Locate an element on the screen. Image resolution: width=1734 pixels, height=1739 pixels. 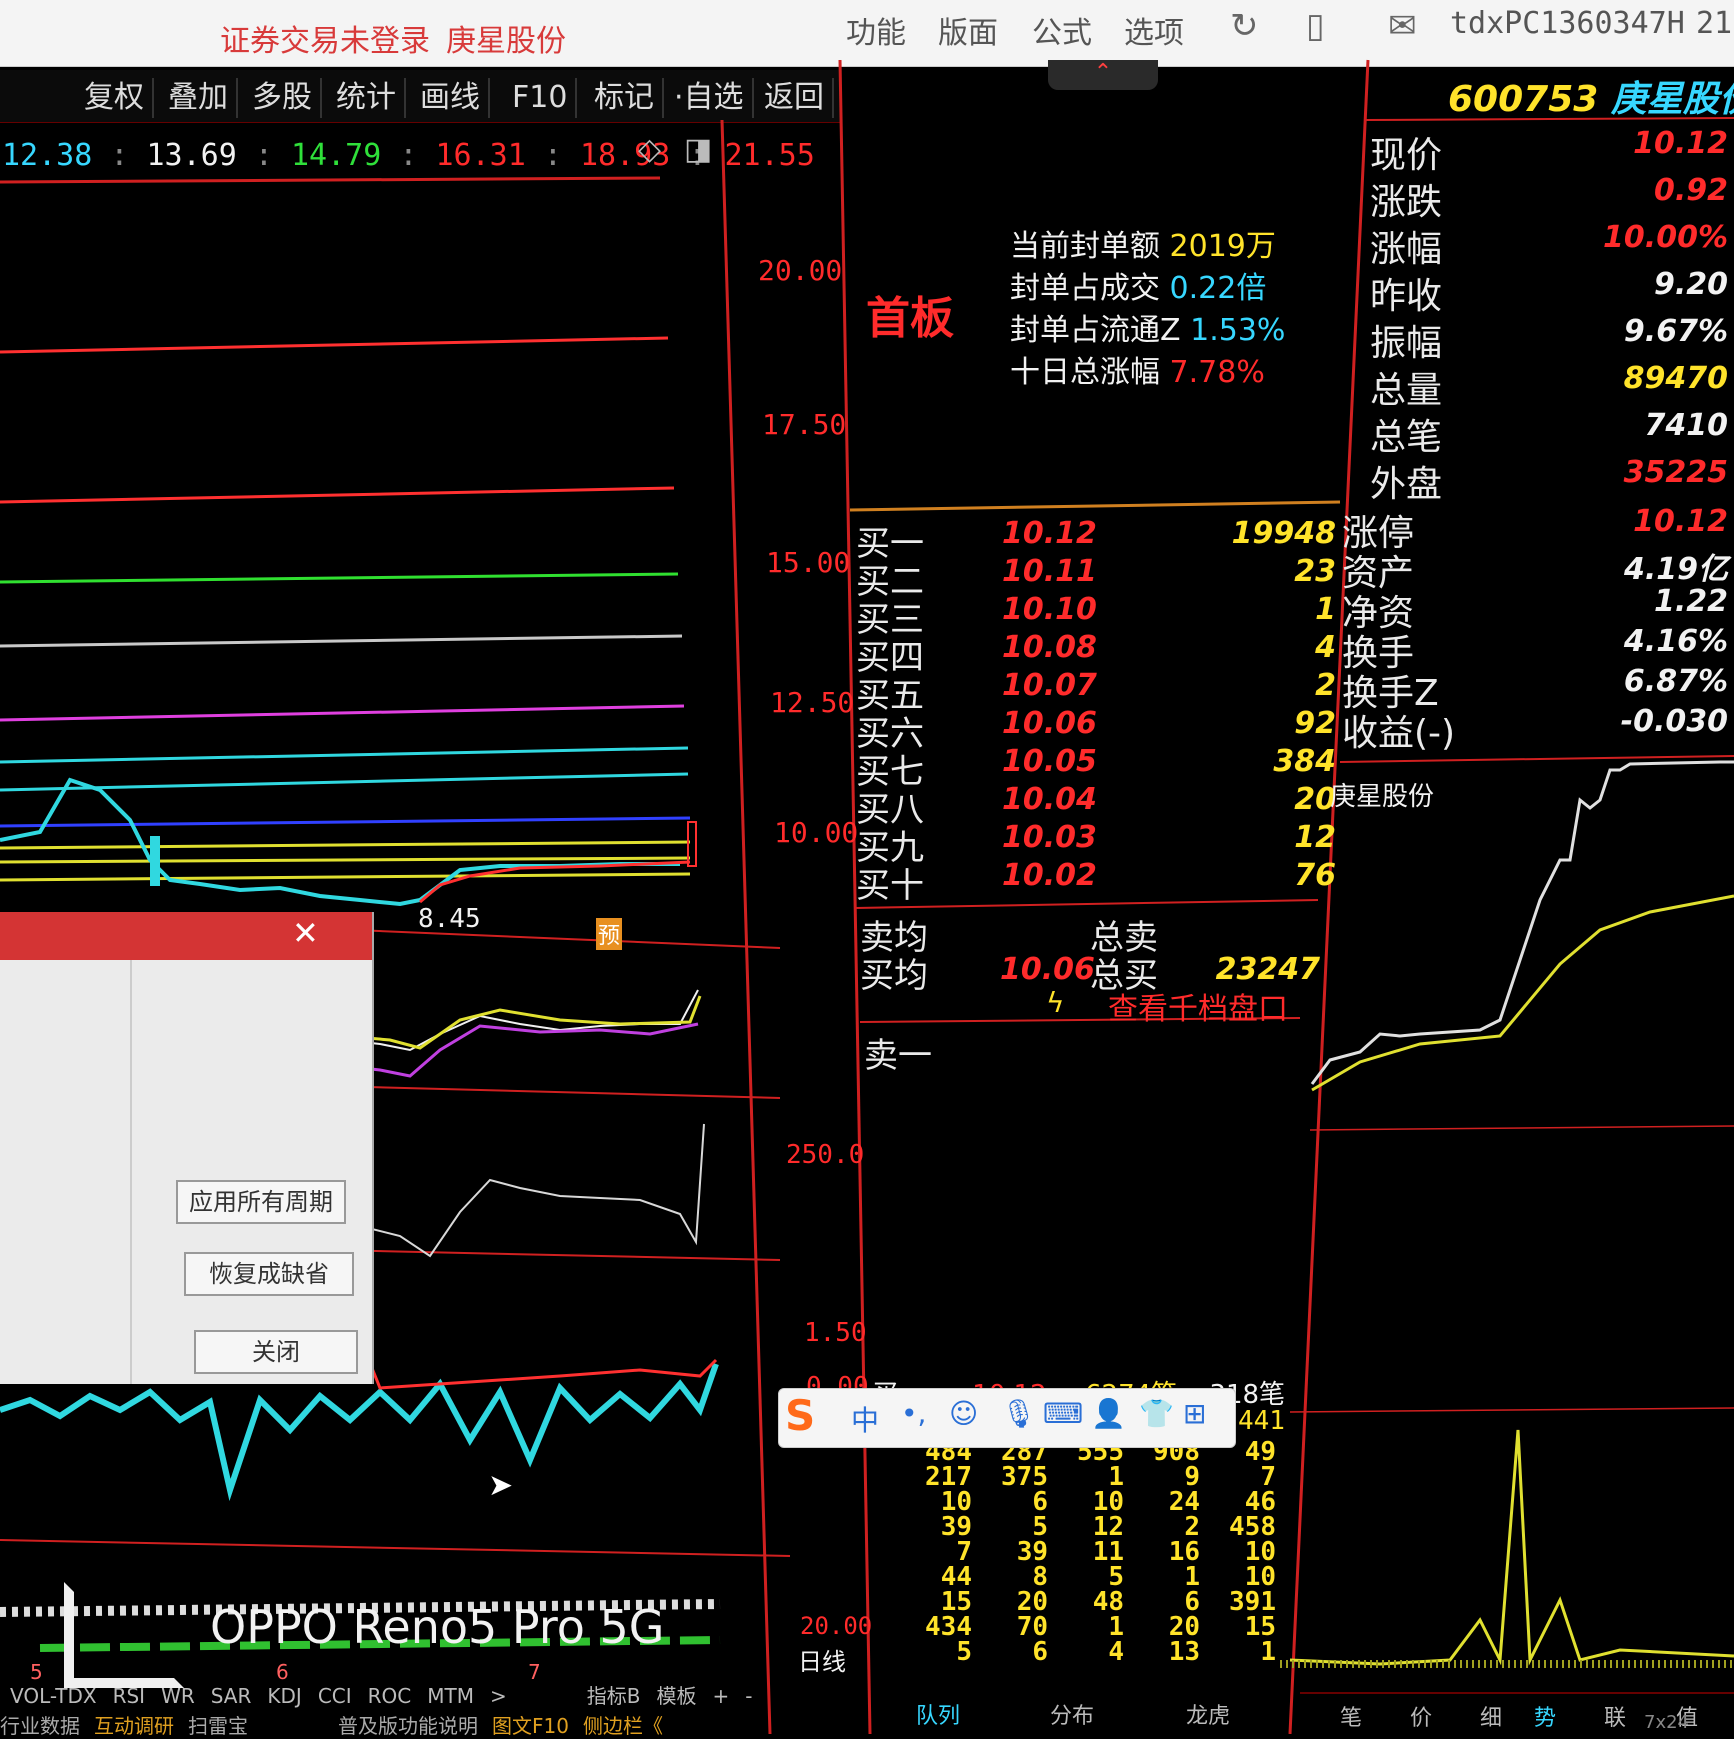
queue-top-right: 441 is located at coordinates (1261, 1421).